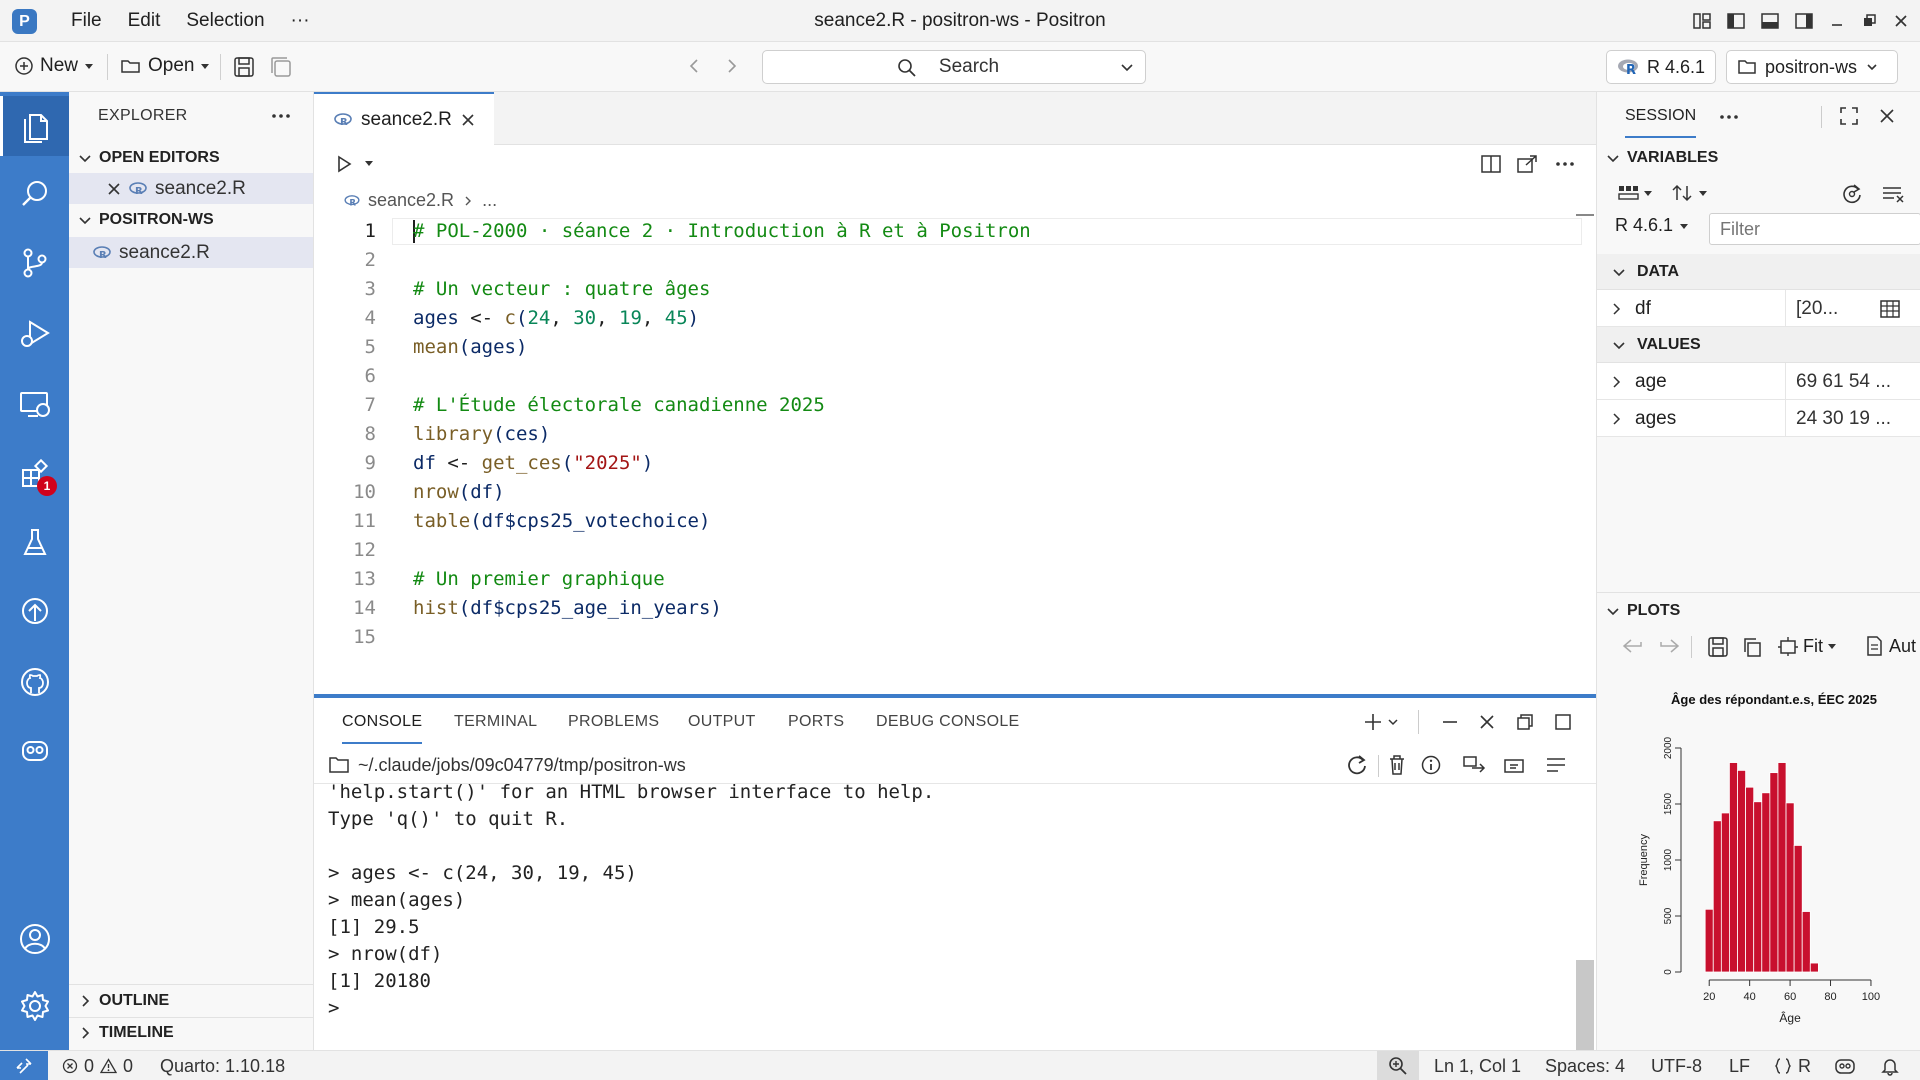  Describe the element at coordinates (191, 188) in the screenshot. I see `open-editor-item: R seance2.R` at that location.